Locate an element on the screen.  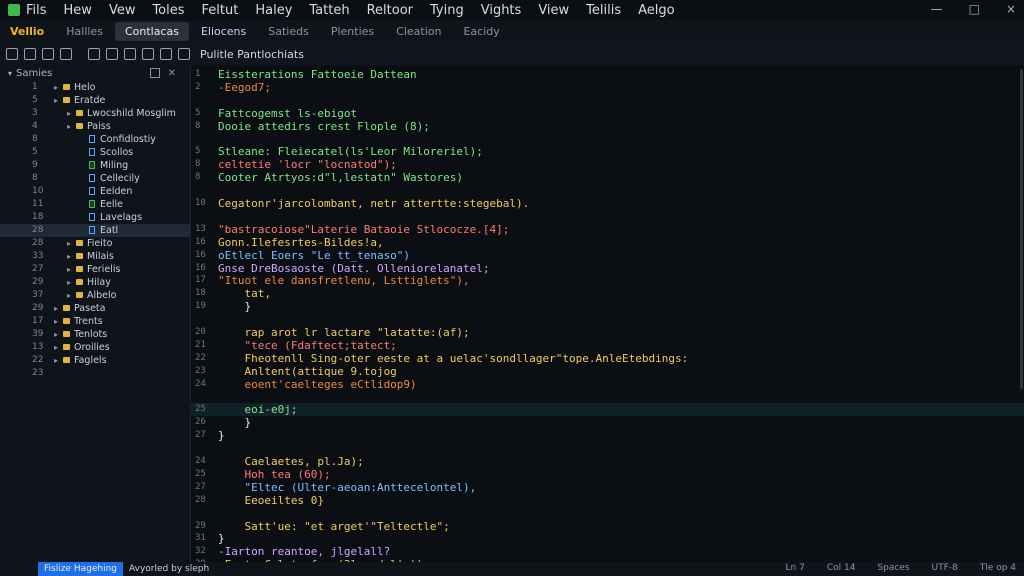
status-item: Ln 7 is located at coordinates (795, 568).